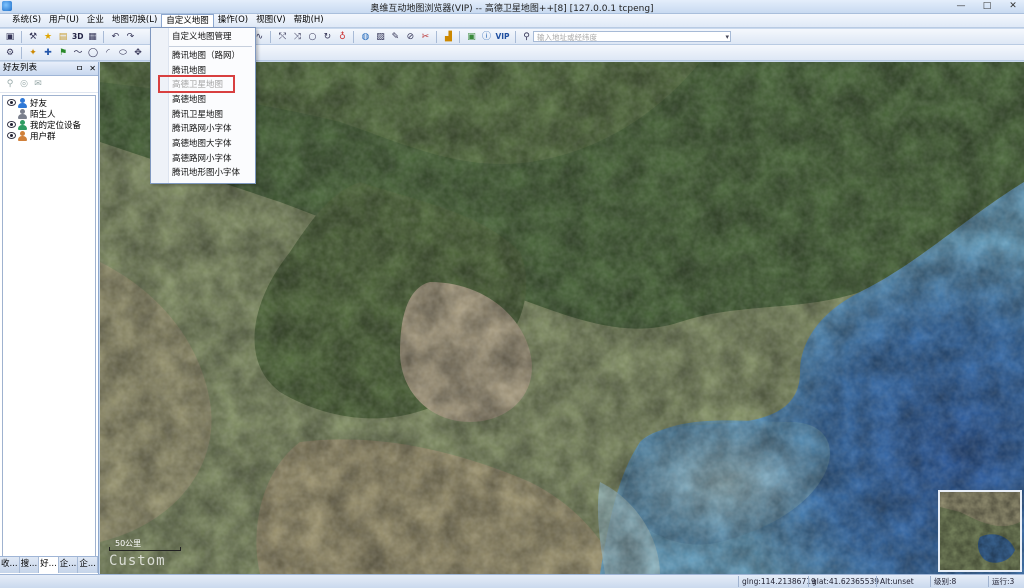 The image size is (1024, 588). I want to click on folder-icon: ▤, so click(63, 37).